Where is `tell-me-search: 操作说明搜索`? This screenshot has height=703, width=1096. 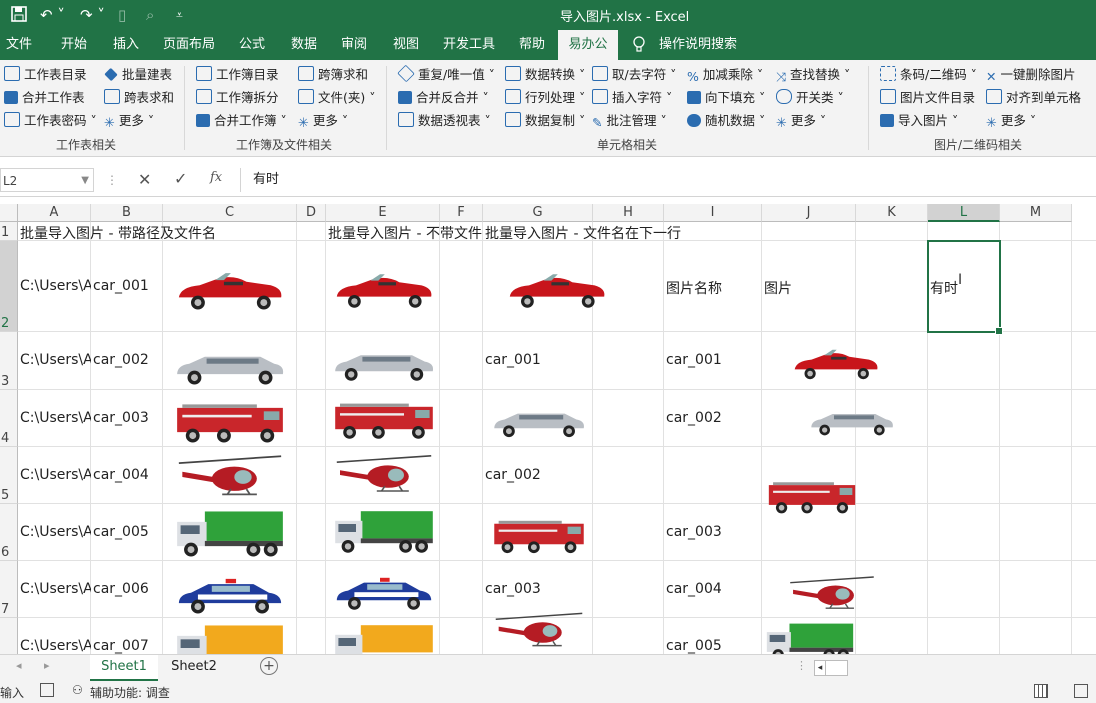 tell-me-search: 操作说明搜索 is located at coordinates (698, 45).